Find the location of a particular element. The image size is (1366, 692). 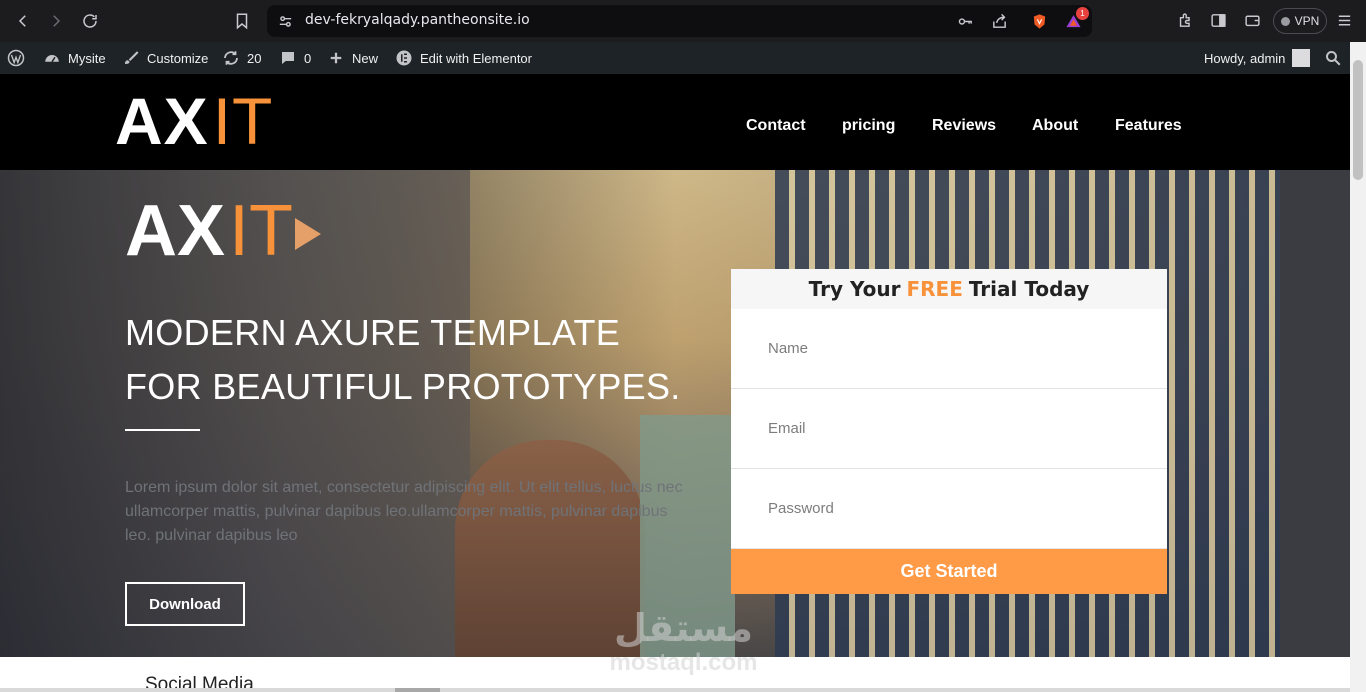

howdy-label: Howdy, admin is located at coordinates (1245, 58).